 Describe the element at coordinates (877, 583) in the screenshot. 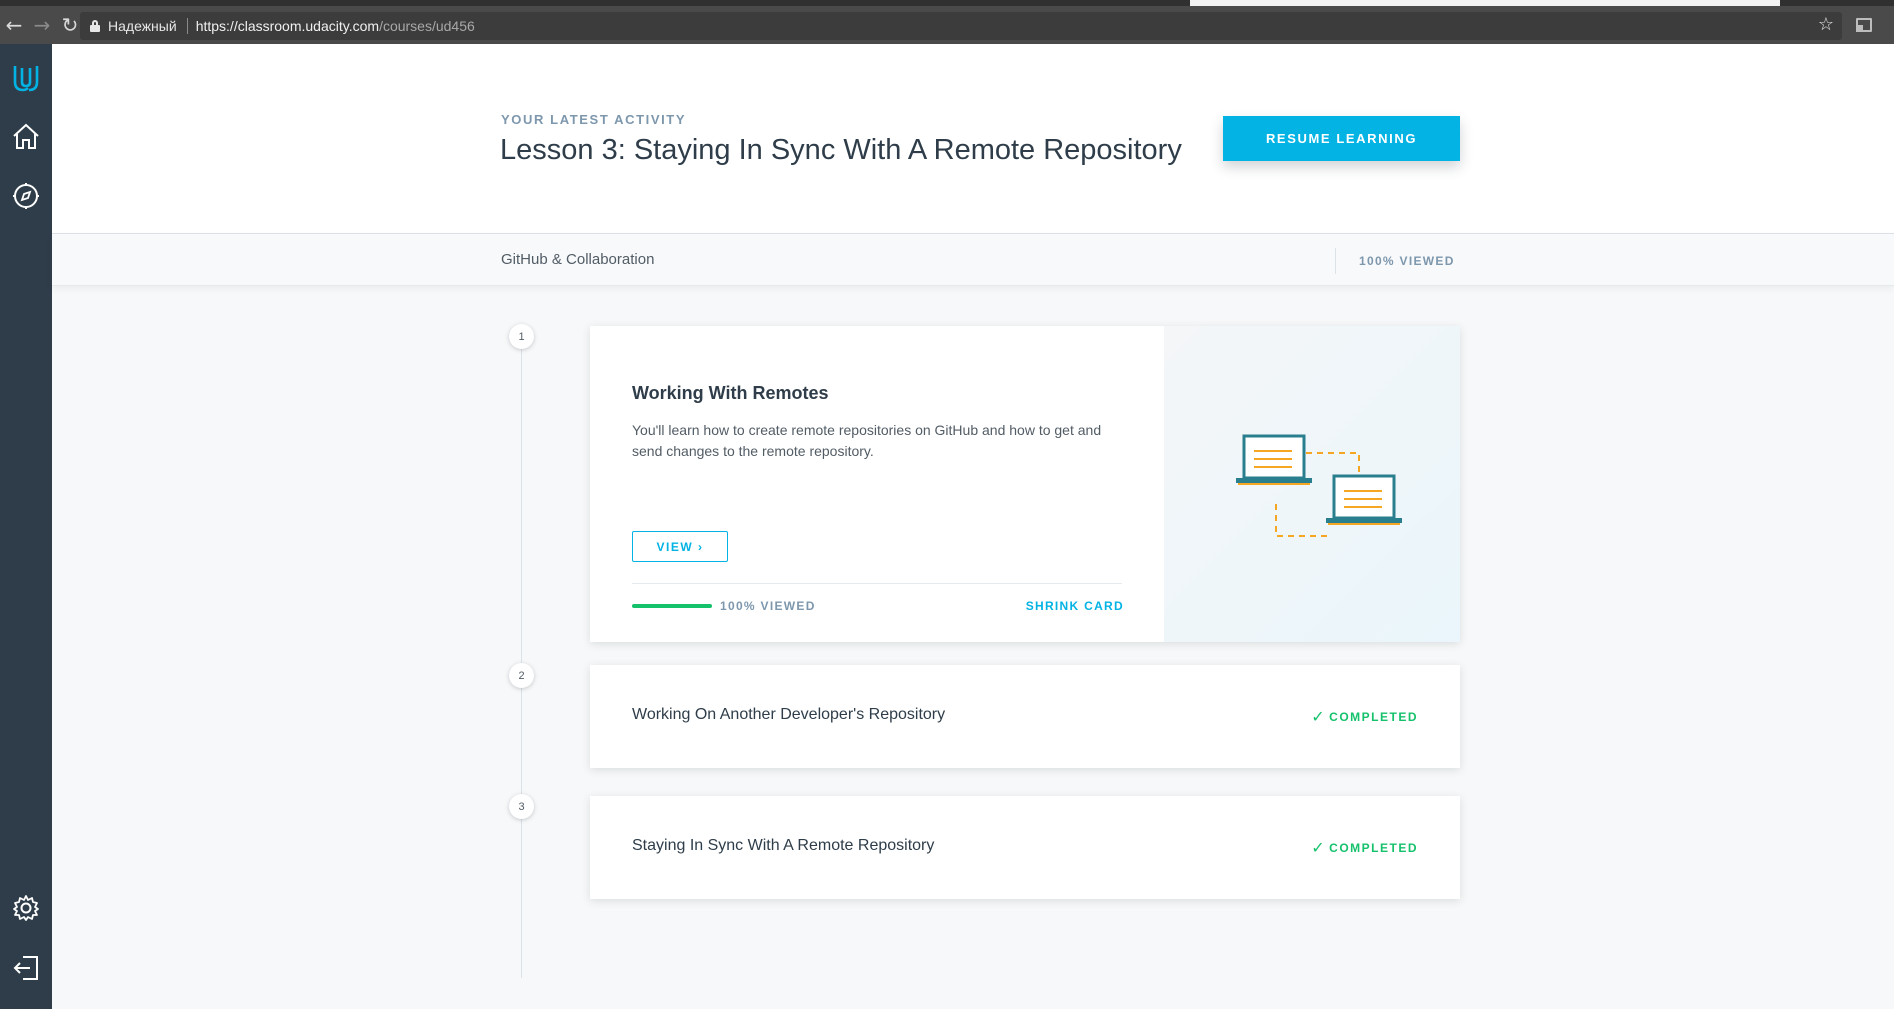

I see `card-divider` at that location.